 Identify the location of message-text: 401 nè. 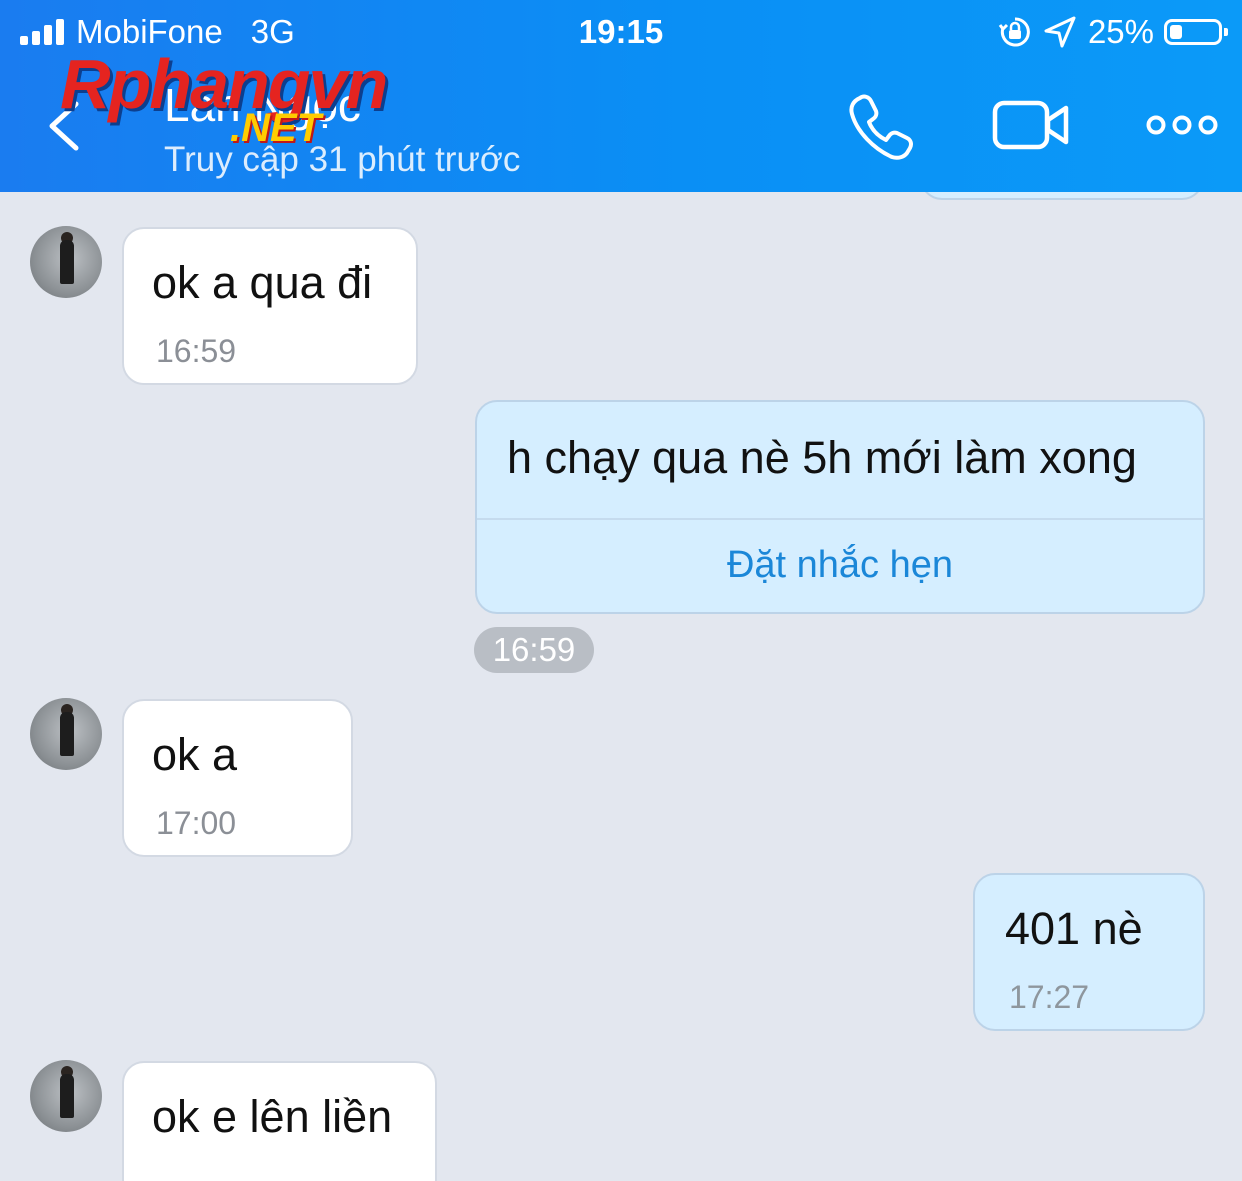
(1074, 928).